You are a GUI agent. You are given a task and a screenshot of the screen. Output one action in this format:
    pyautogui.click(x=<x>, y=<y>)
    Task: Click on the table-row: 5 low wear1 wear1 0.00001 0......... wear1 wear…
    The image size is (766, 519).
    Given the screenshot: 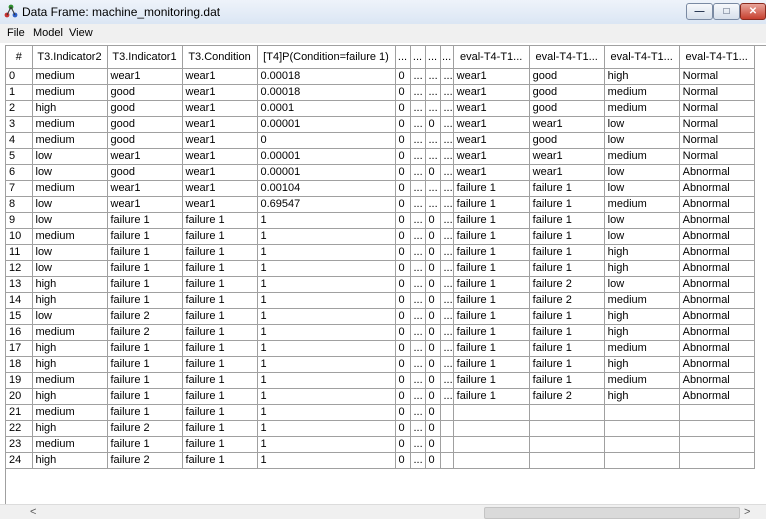 What is the action you would take?
    pyautogui.click(x=380, y=156)
    